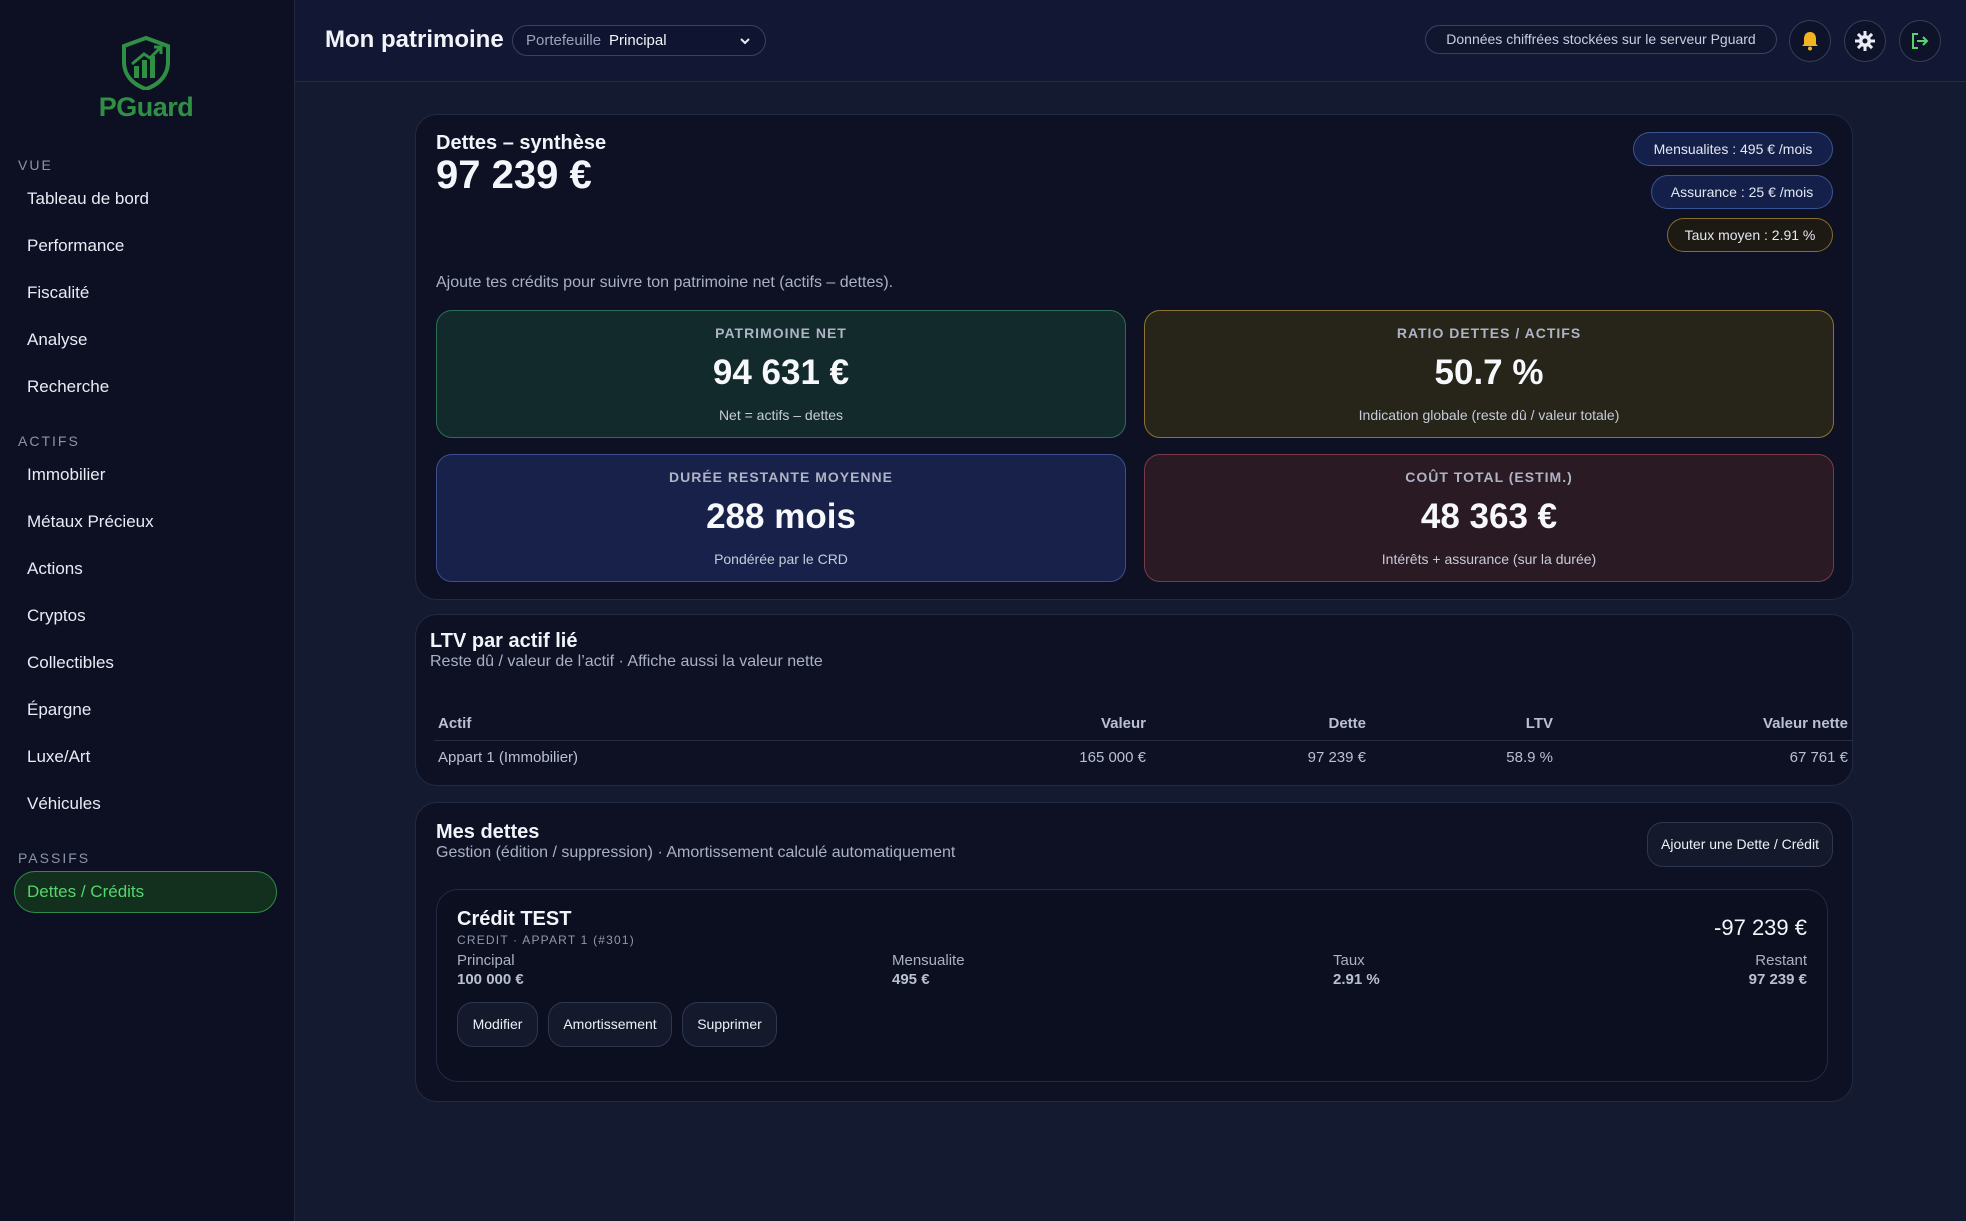  Describe the element at coordinates (521, 143) in the screenshot. I see `summary-title: Dettes – synthèse` at that location.